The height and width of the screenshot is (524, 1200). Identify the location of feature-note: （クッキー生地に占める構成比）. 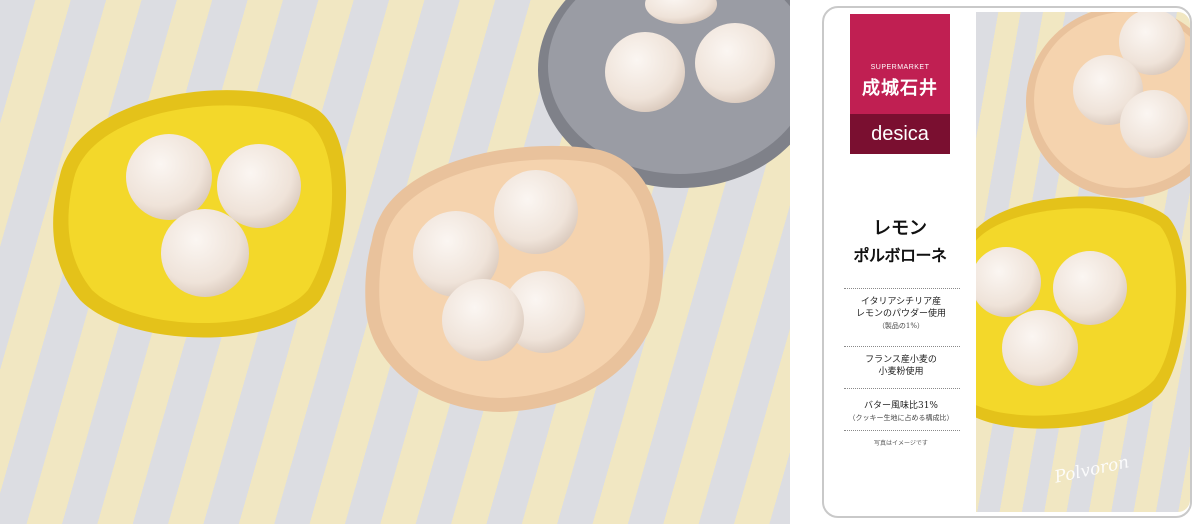
(901, 418).